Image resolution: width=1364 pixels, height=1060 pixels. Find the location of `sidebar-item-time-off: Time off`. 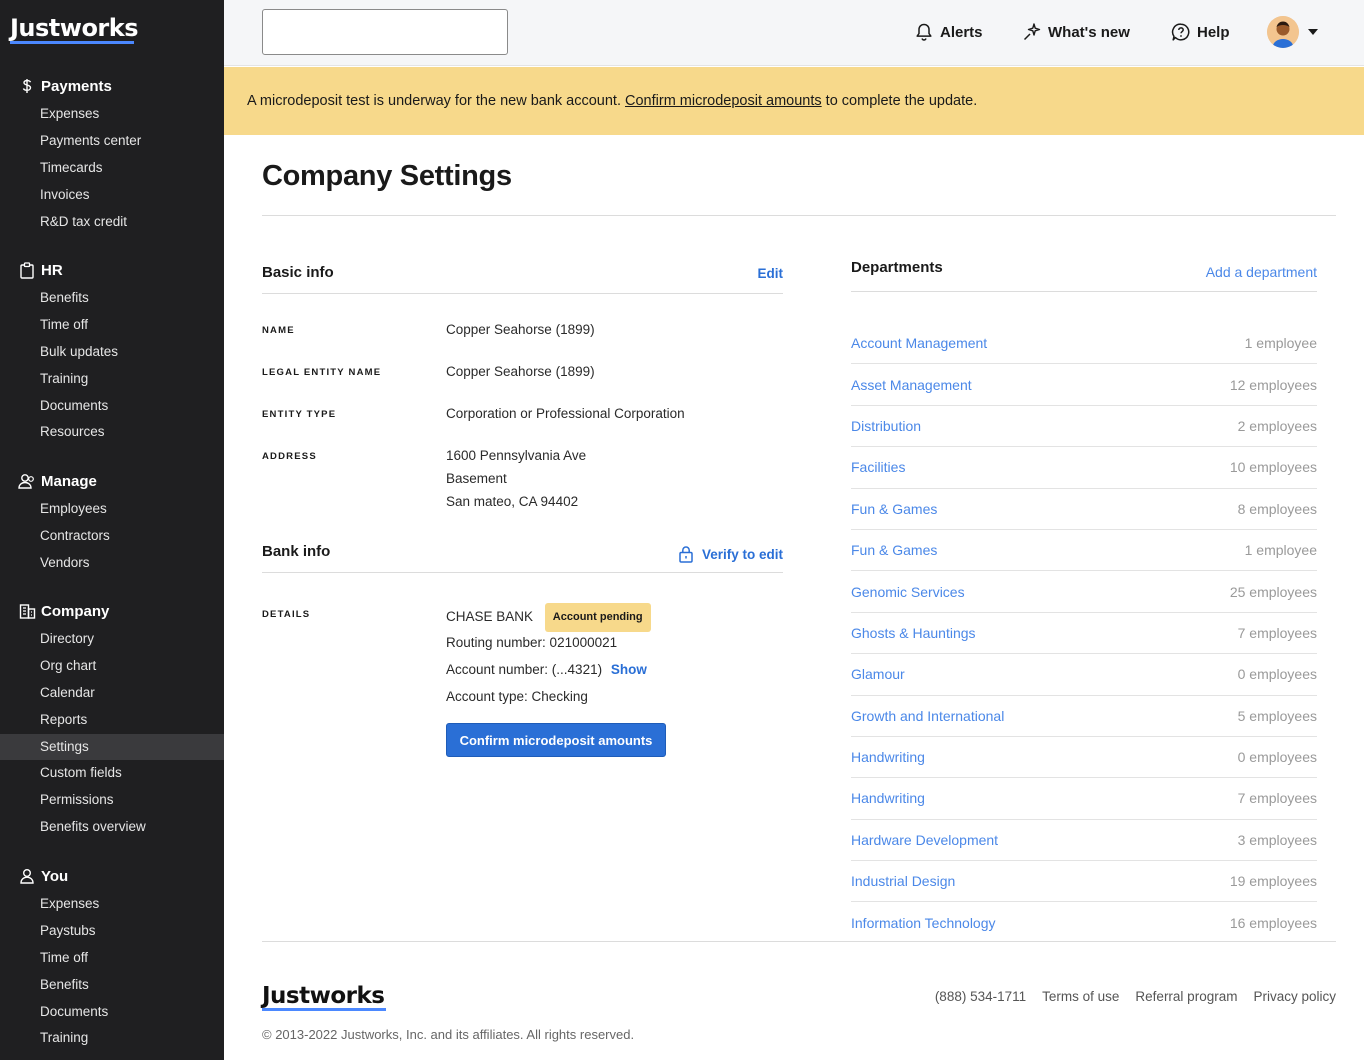

sidebar-item-time-off: Time off is located at coordinates (112, 325).